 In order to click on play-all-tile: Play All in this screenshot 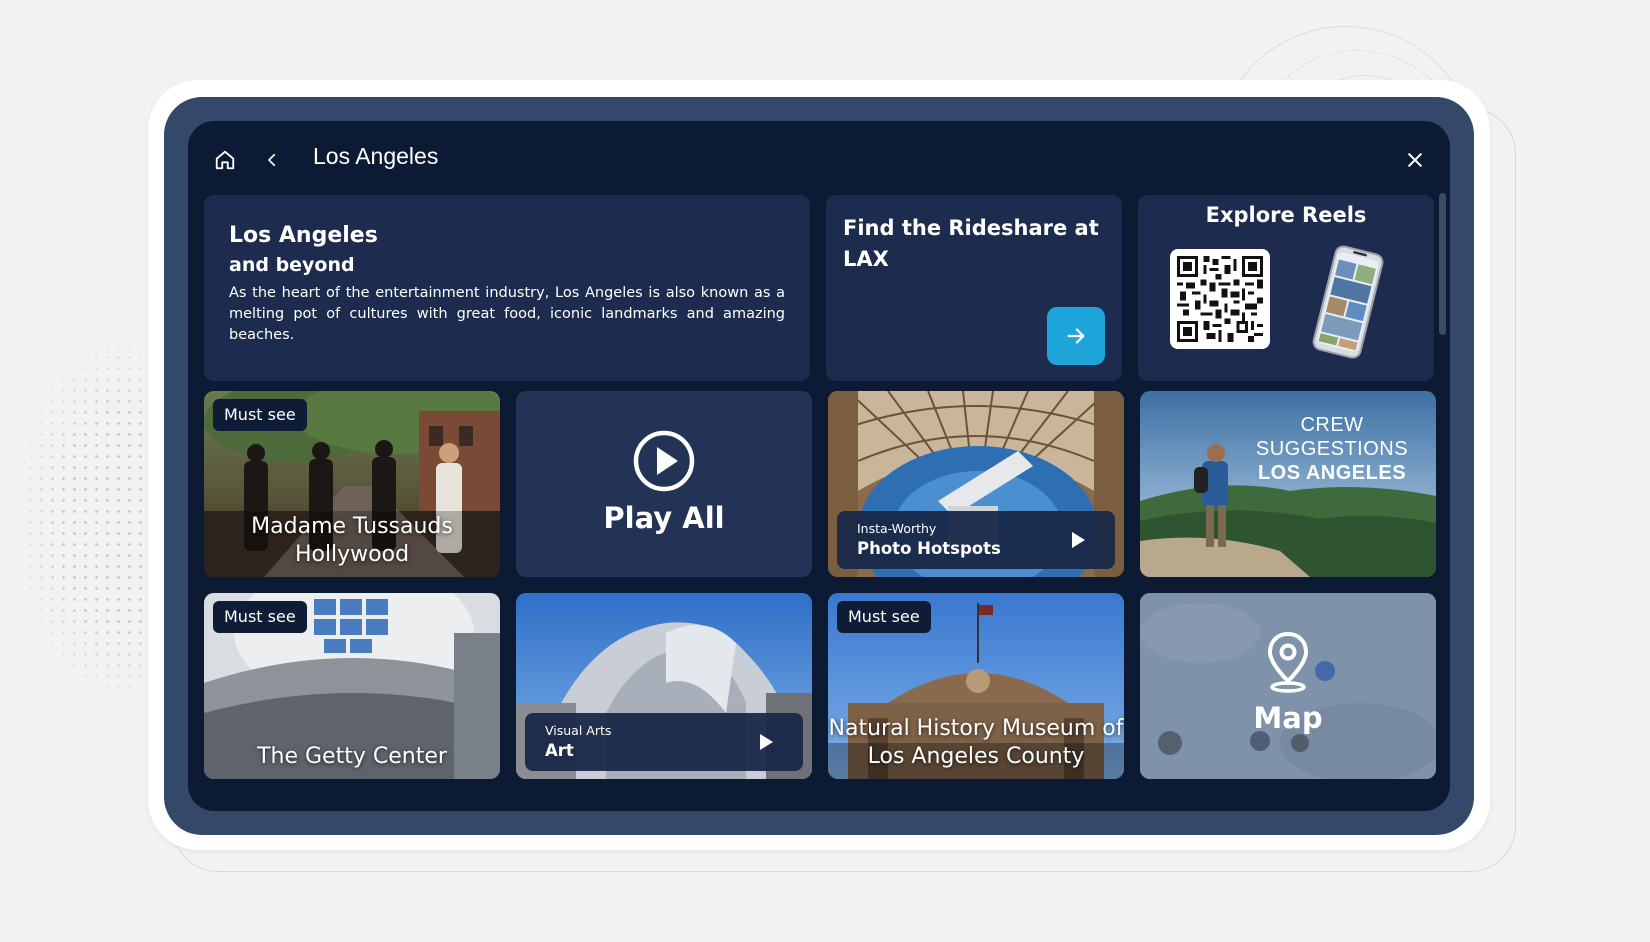, I will do `click(664, 484)`.